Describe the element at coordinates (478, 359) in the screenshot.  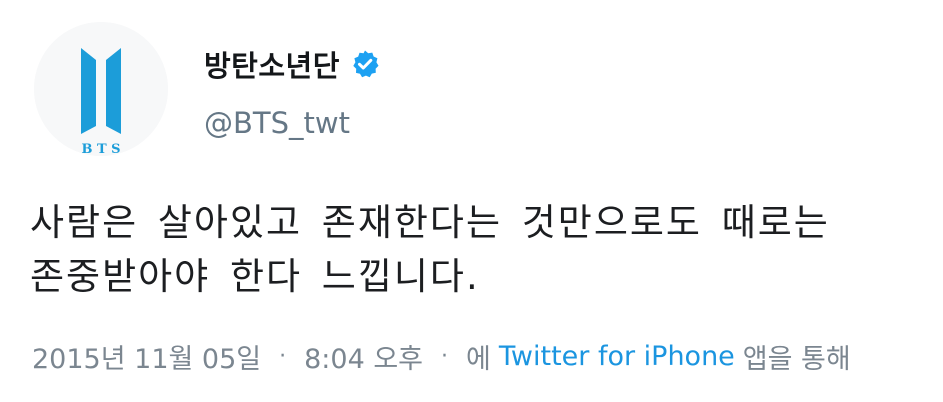
I see `via-prefix: 에` at that location.